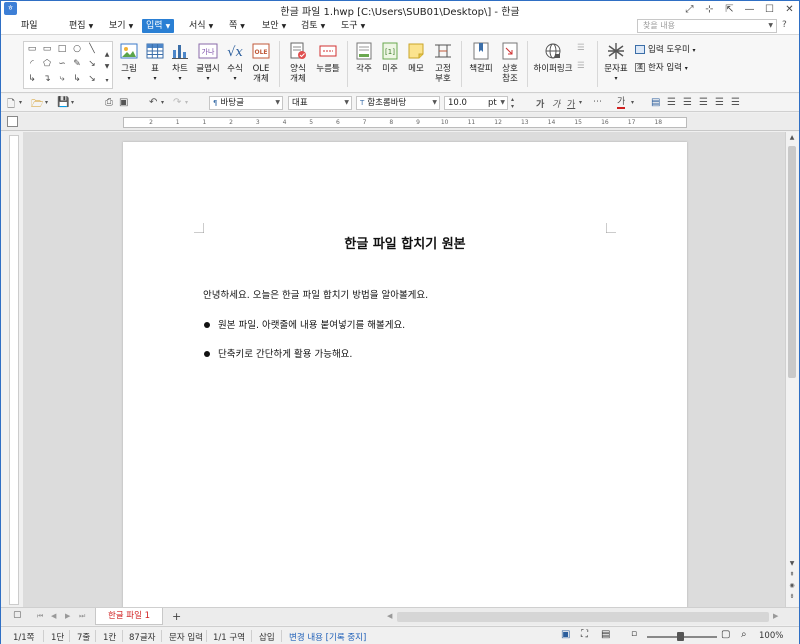 Image resolution: width=800 pixels, height=644 pixels. What do you see at coordinates (12, 121) in the screenshot?
I see `ruler-corner-icon` at bounding box center [12, 121].